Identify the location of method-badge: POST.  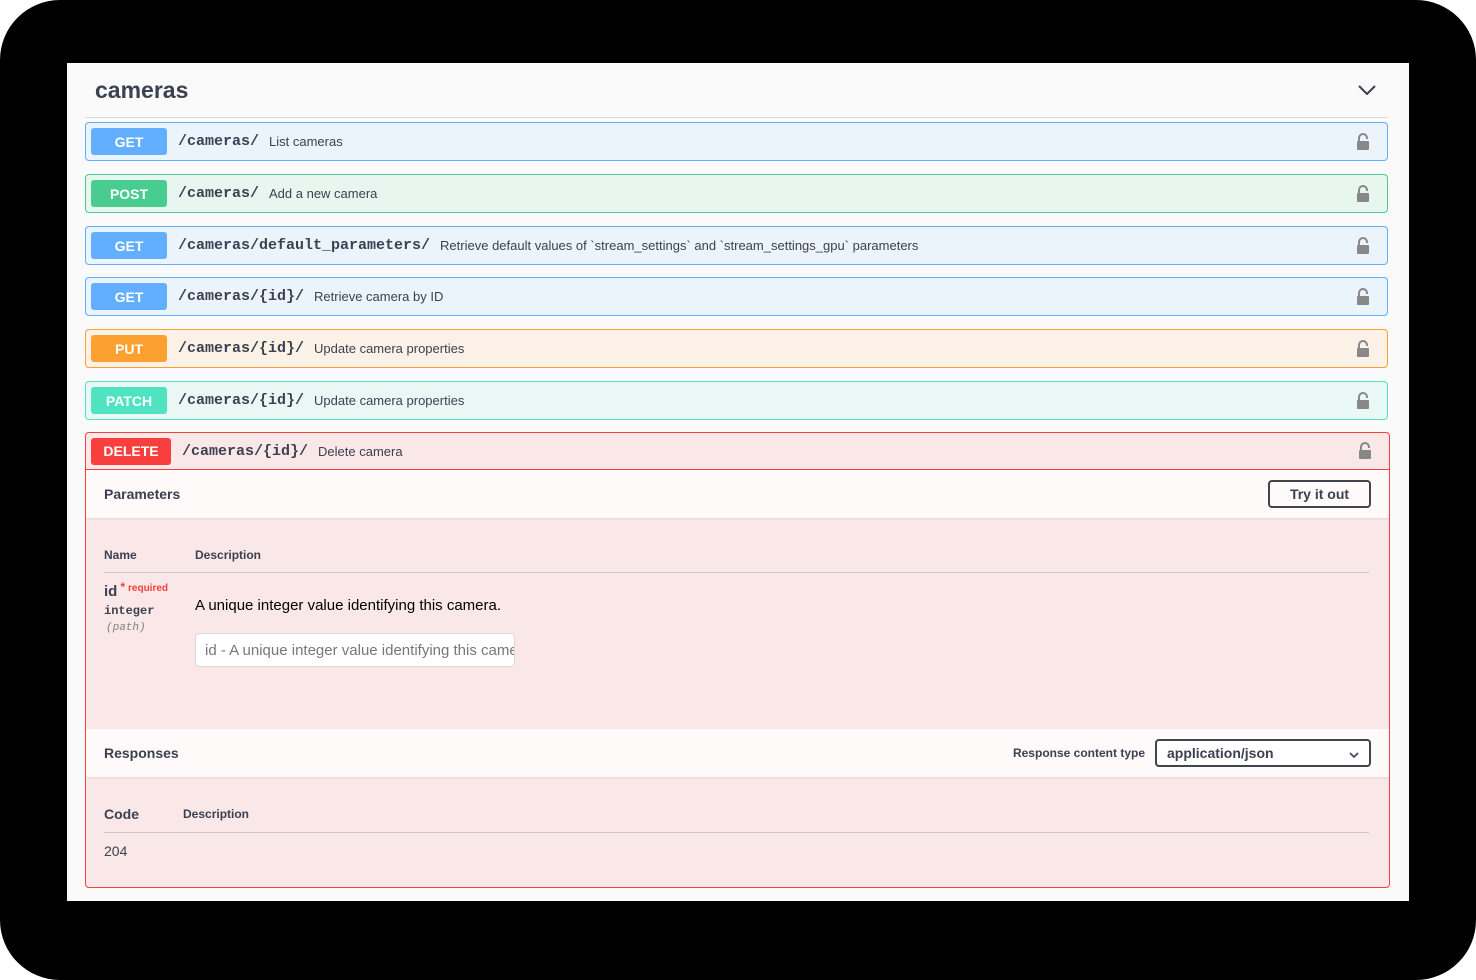
(129, 193).